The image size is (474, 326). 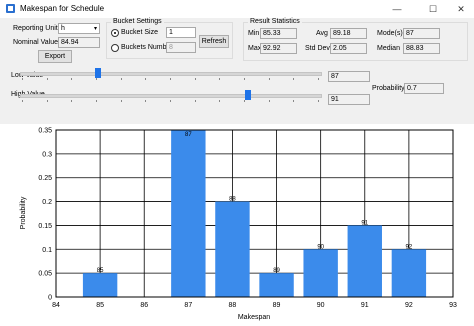 I want to click on title-bar: Makespan for Schedule — ☐ ✕, so click(x=237, y=9).